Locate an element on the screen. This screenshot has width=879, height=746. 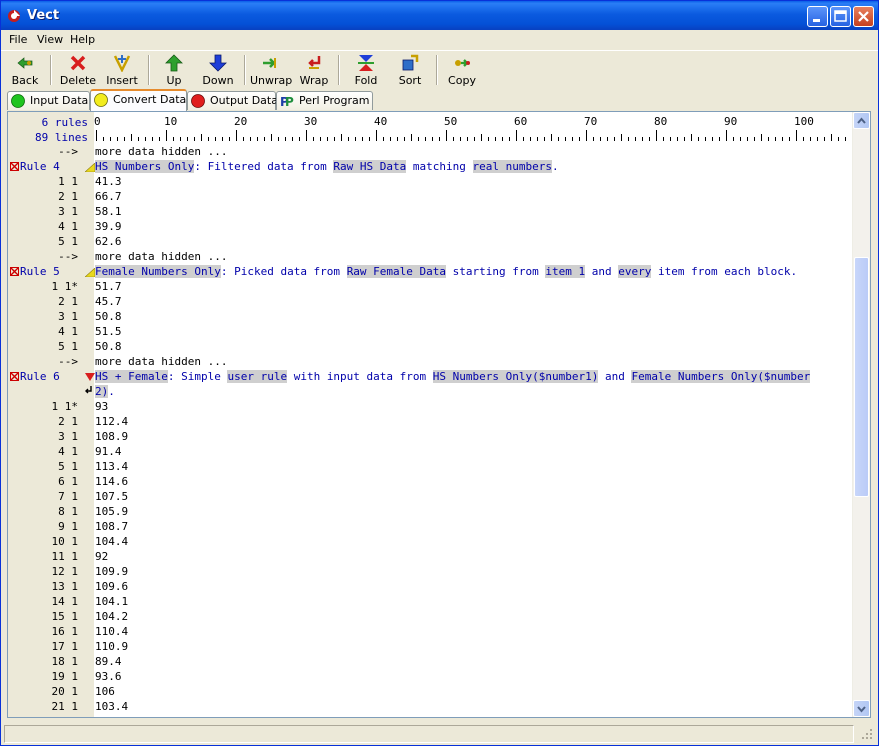
maximize-icon is located at coordinates (840, 16).